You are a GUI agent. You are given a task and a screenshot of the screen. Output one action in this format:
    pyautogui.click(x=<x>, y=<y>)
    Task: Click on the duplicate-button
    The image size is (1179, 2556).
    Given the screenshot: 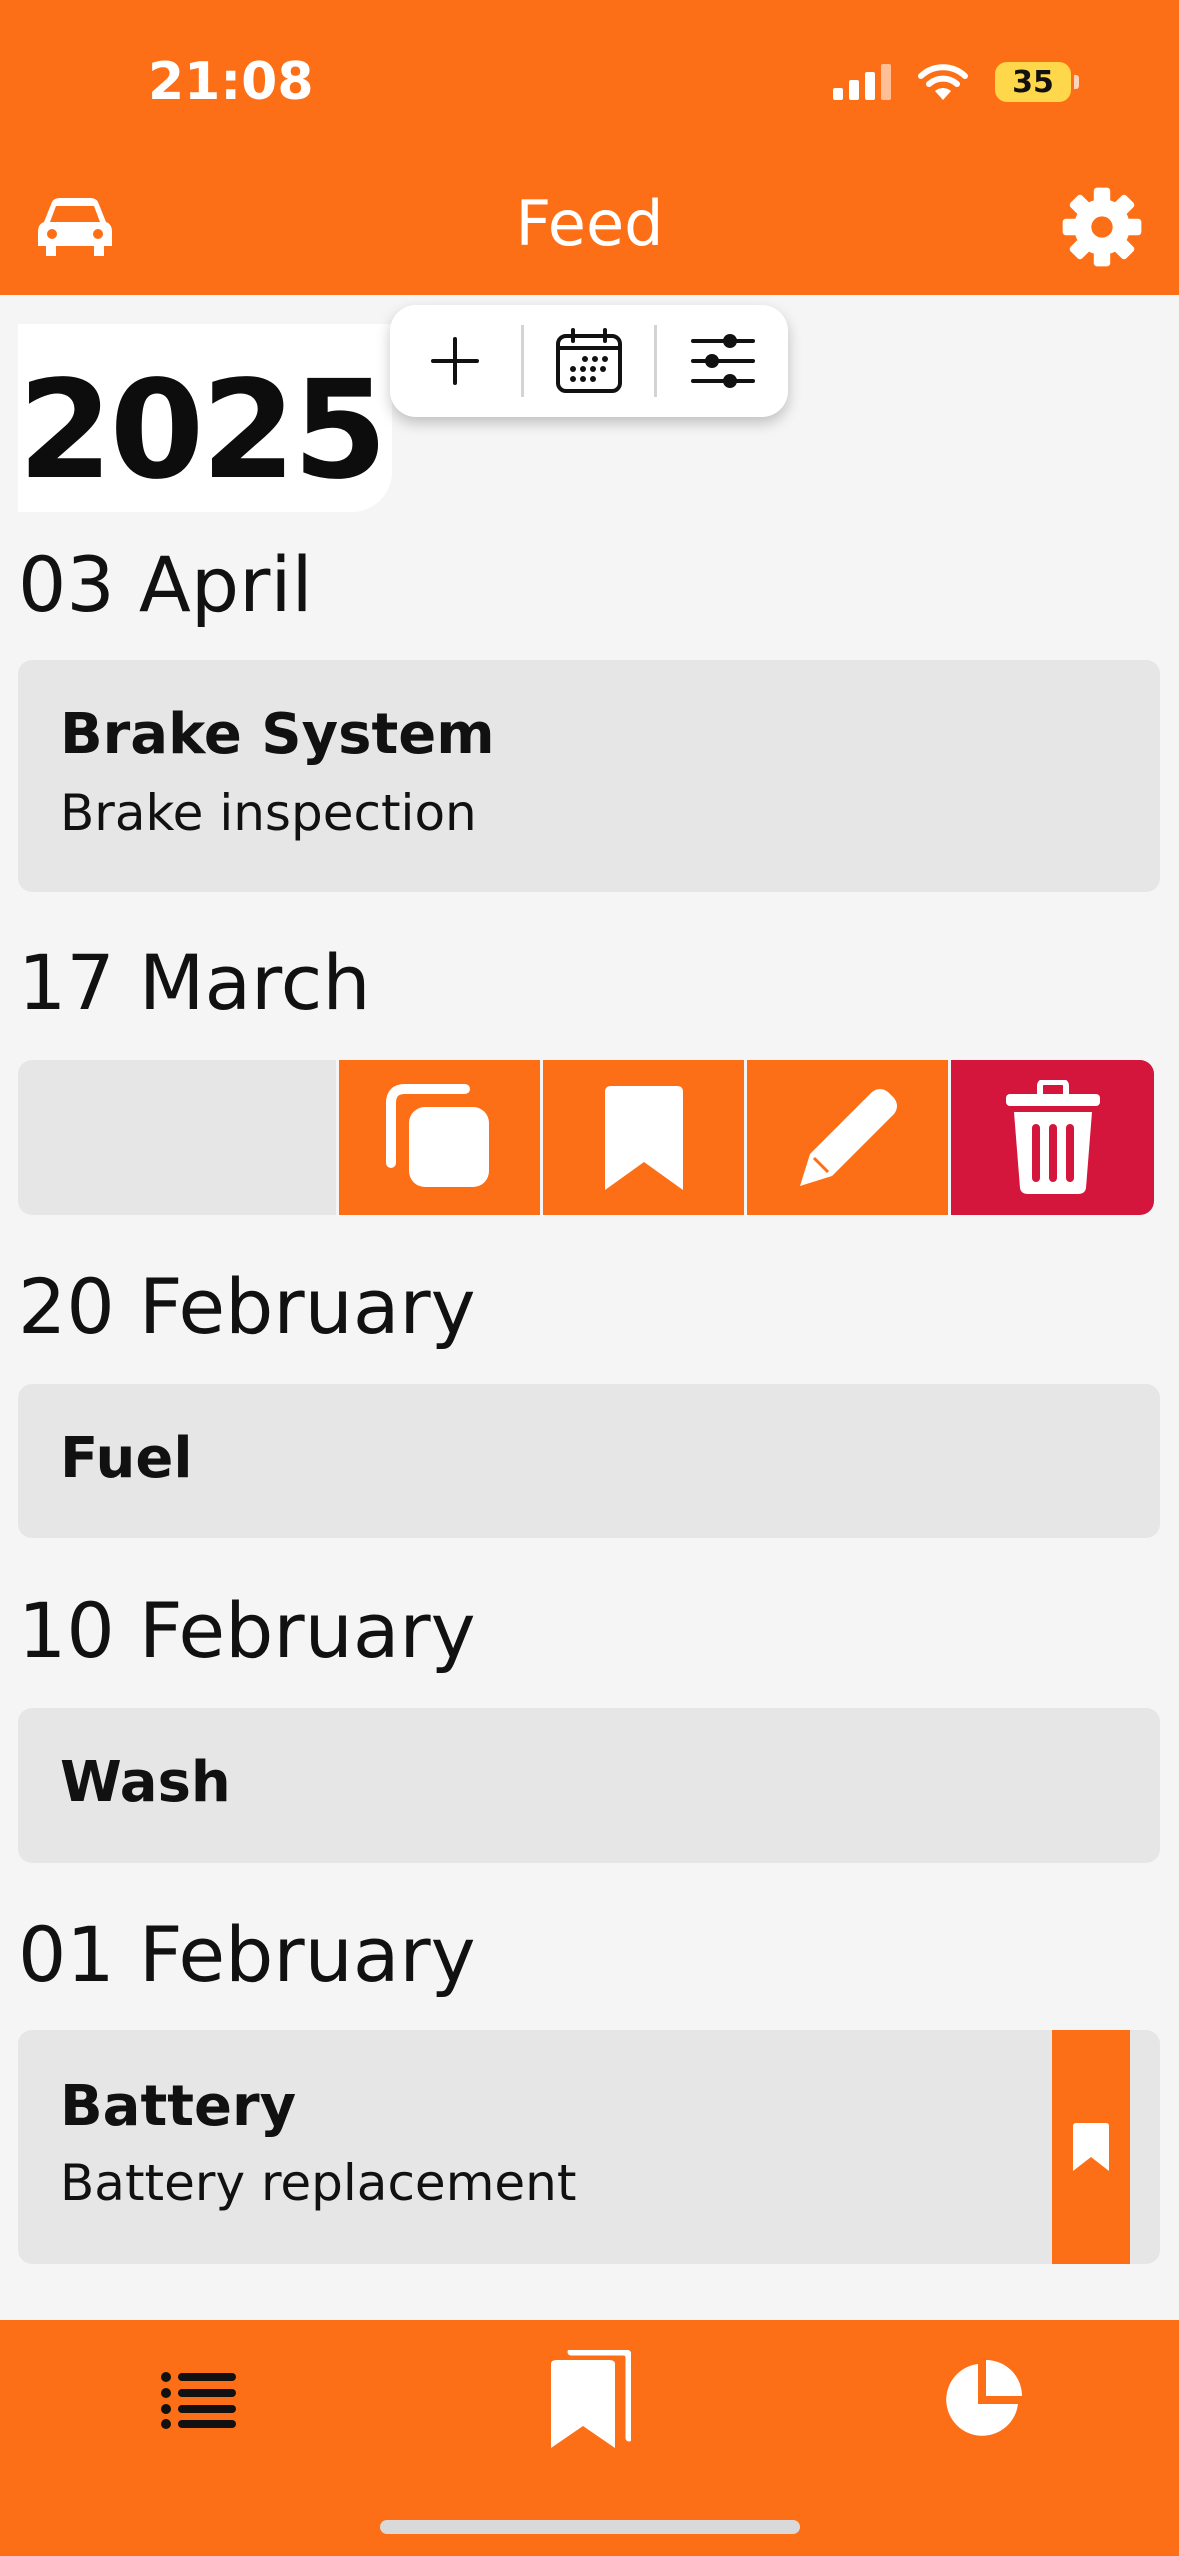 What is the action you would take?
    pyautogui.click(x=438, y=1137)
    